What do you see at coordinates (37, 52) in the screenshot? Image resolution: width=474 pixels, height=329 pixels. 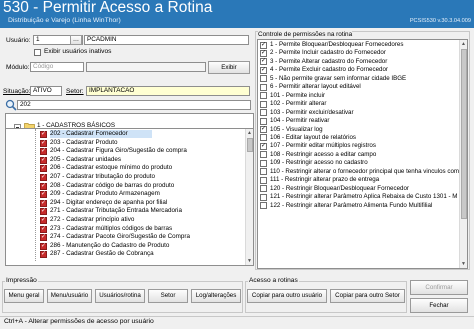 I see `show-inactive-checkbox` at bounding box center [37, 52].